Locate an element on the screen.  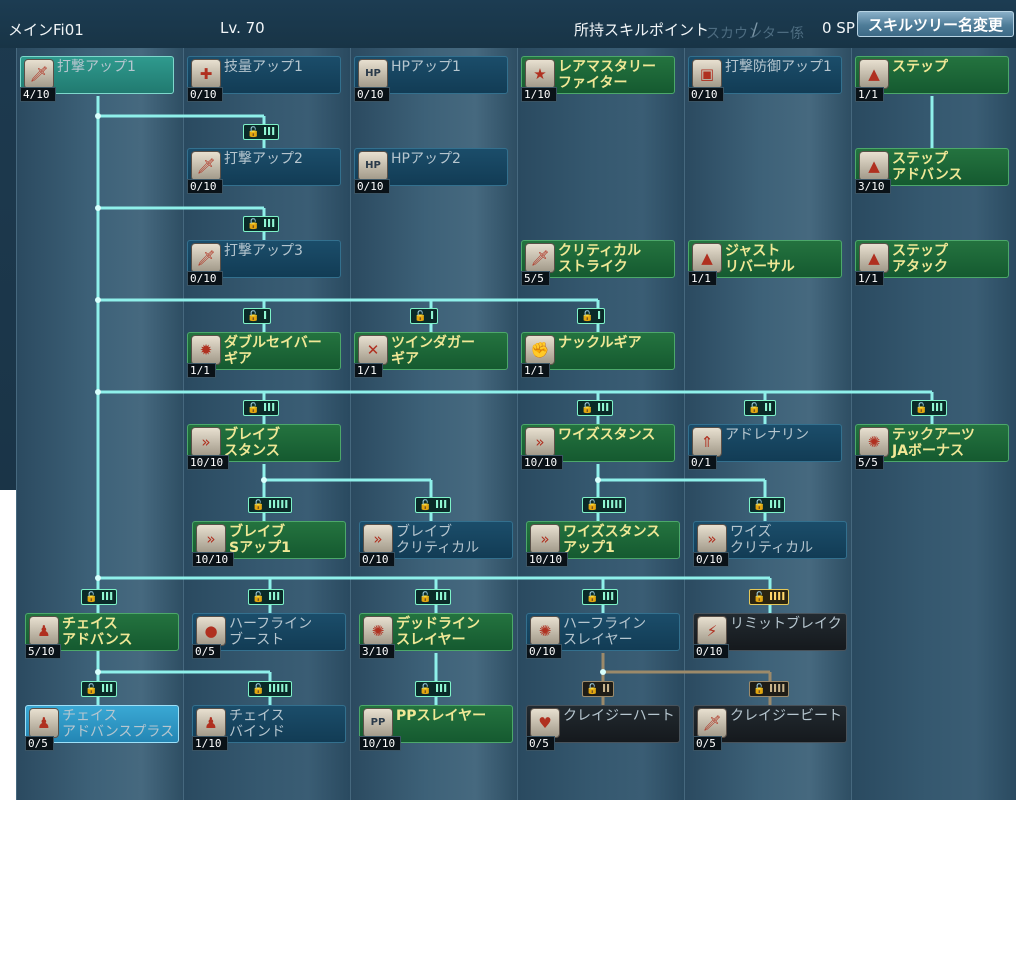
tier-lock-label: IIII is located at coordinates (777, 688).